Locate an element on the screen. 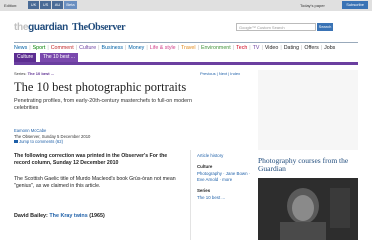  article-history-link: Article history is located at coordinates (210, 156).